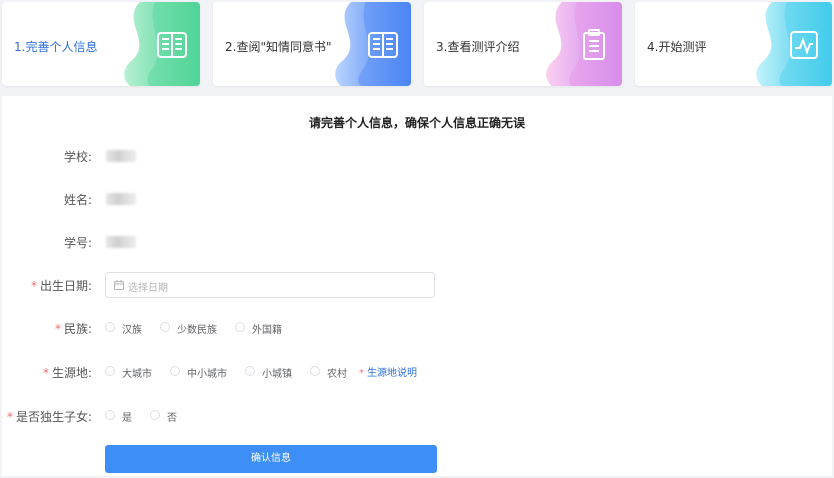 This screenshot has width=834, height=478. I want to click on calendar-icon, so click(119, 285).